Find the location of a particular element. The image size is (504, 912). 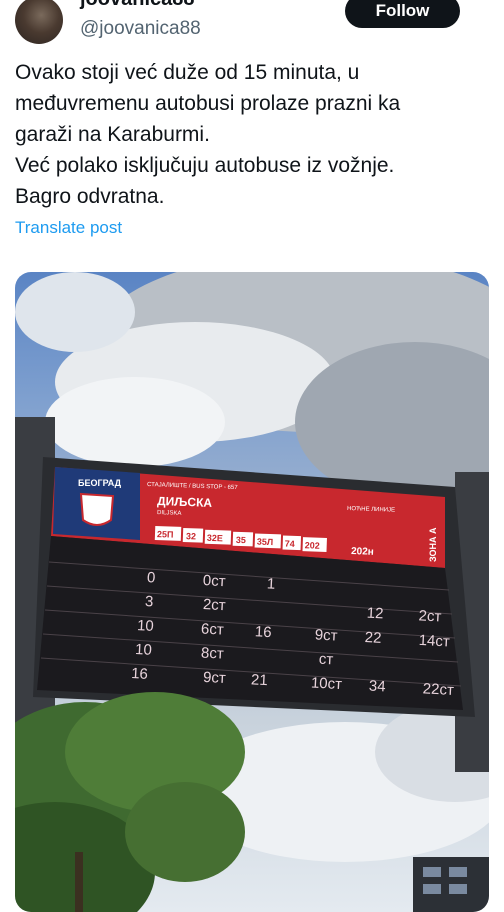

line-badge: 32 is located at coordinates (191, 536).